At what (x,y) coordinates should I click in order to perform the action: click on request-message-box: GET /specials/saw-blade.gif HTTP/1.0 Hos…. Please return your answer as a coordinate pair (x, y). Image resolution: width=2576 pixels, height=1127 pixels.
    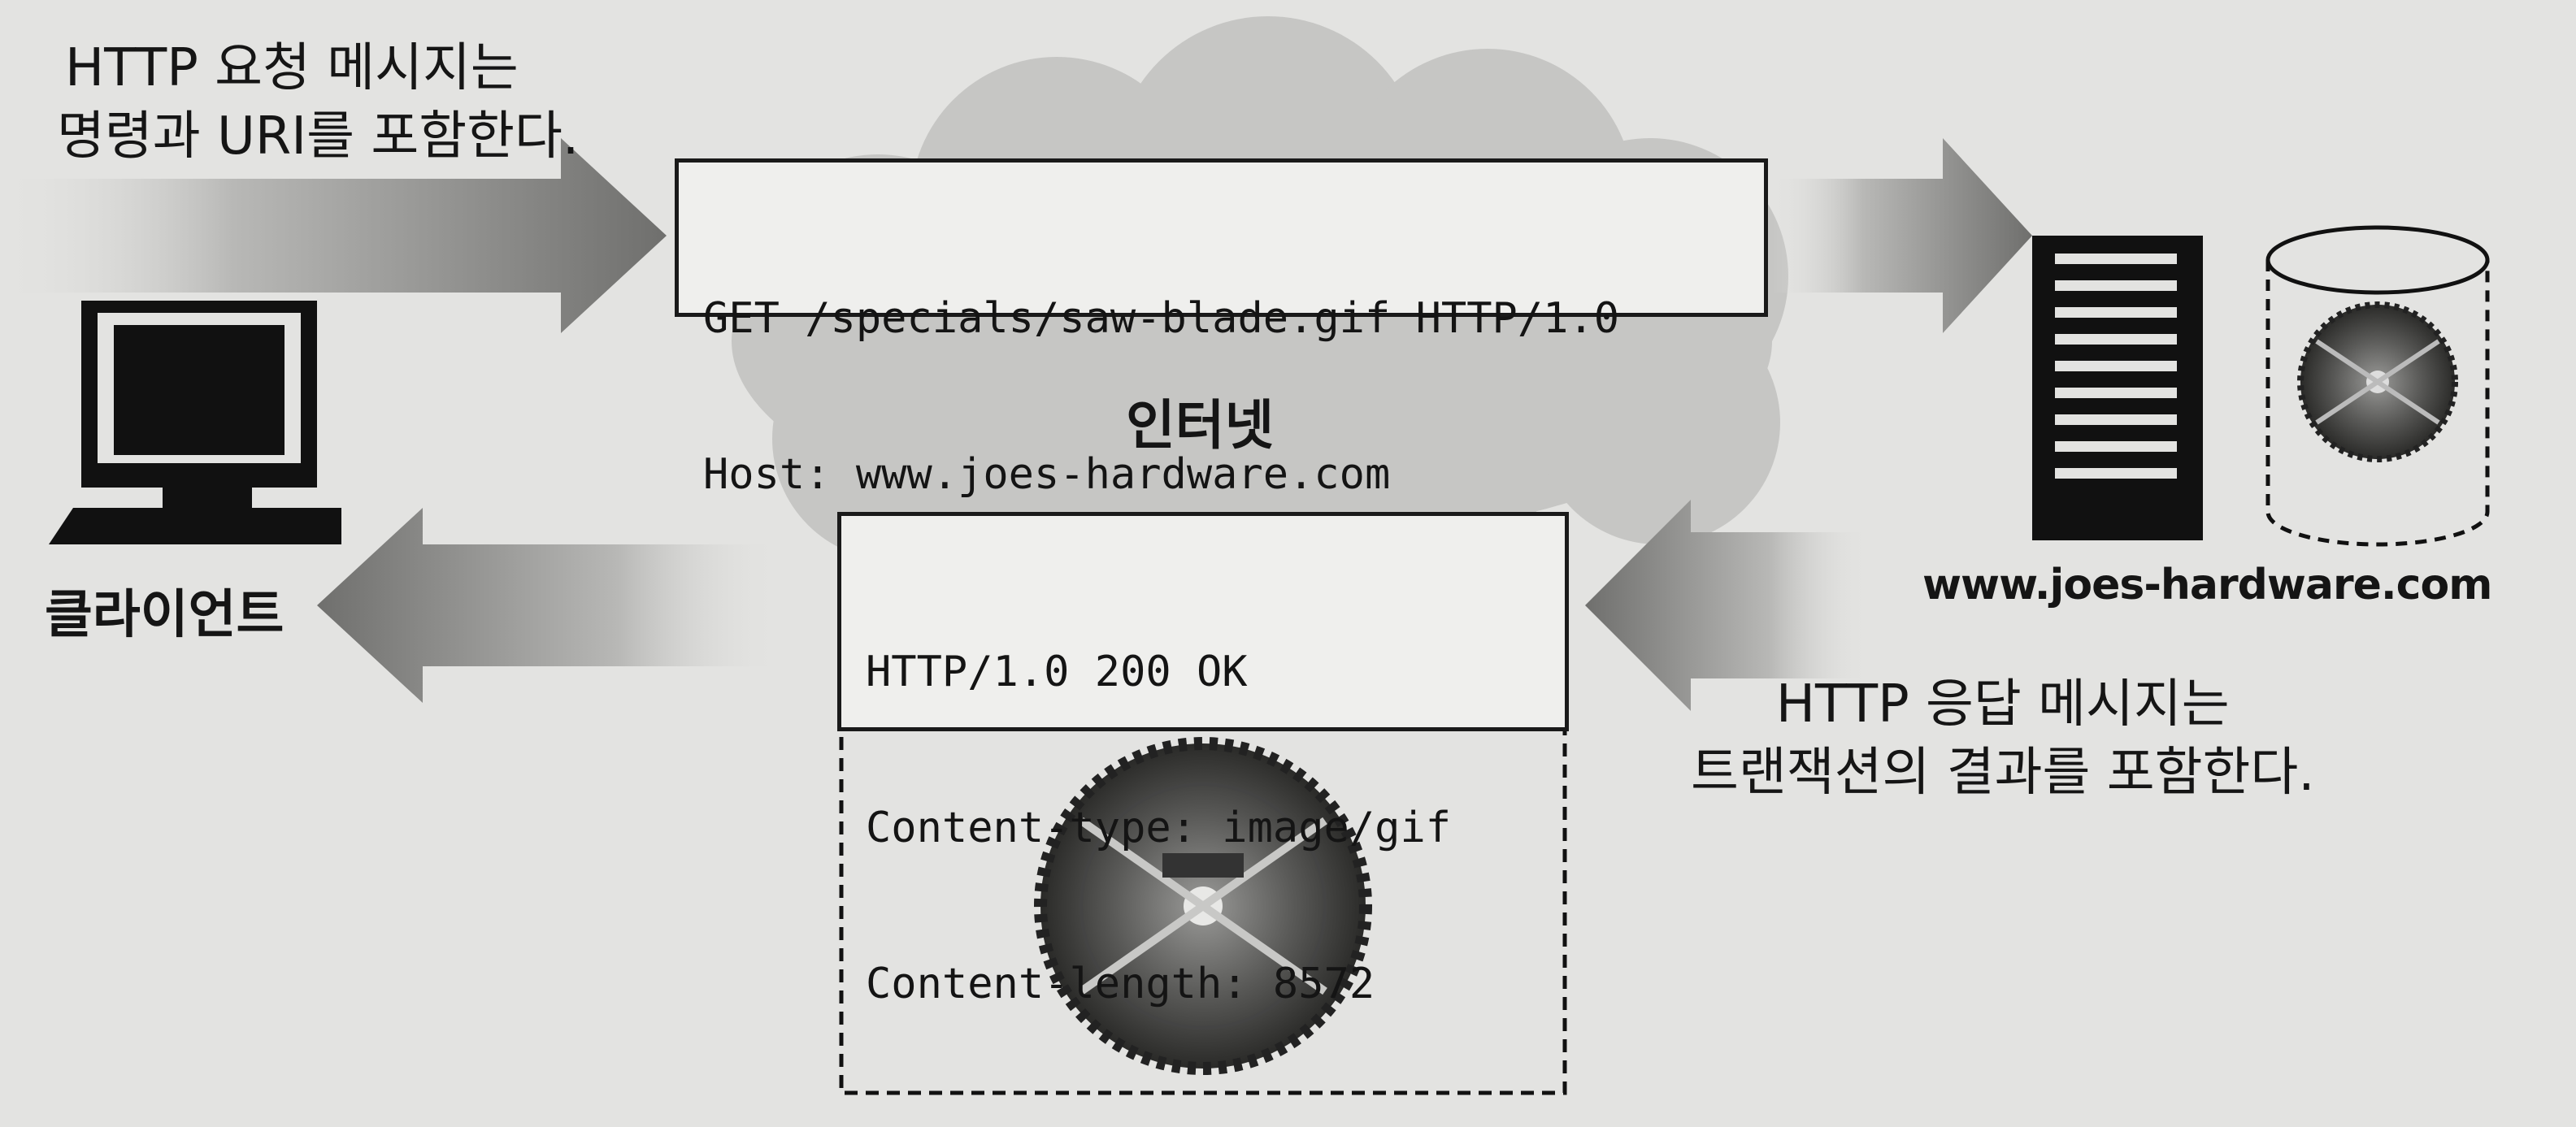
    Looking at the image, I should click on (1221, 328).